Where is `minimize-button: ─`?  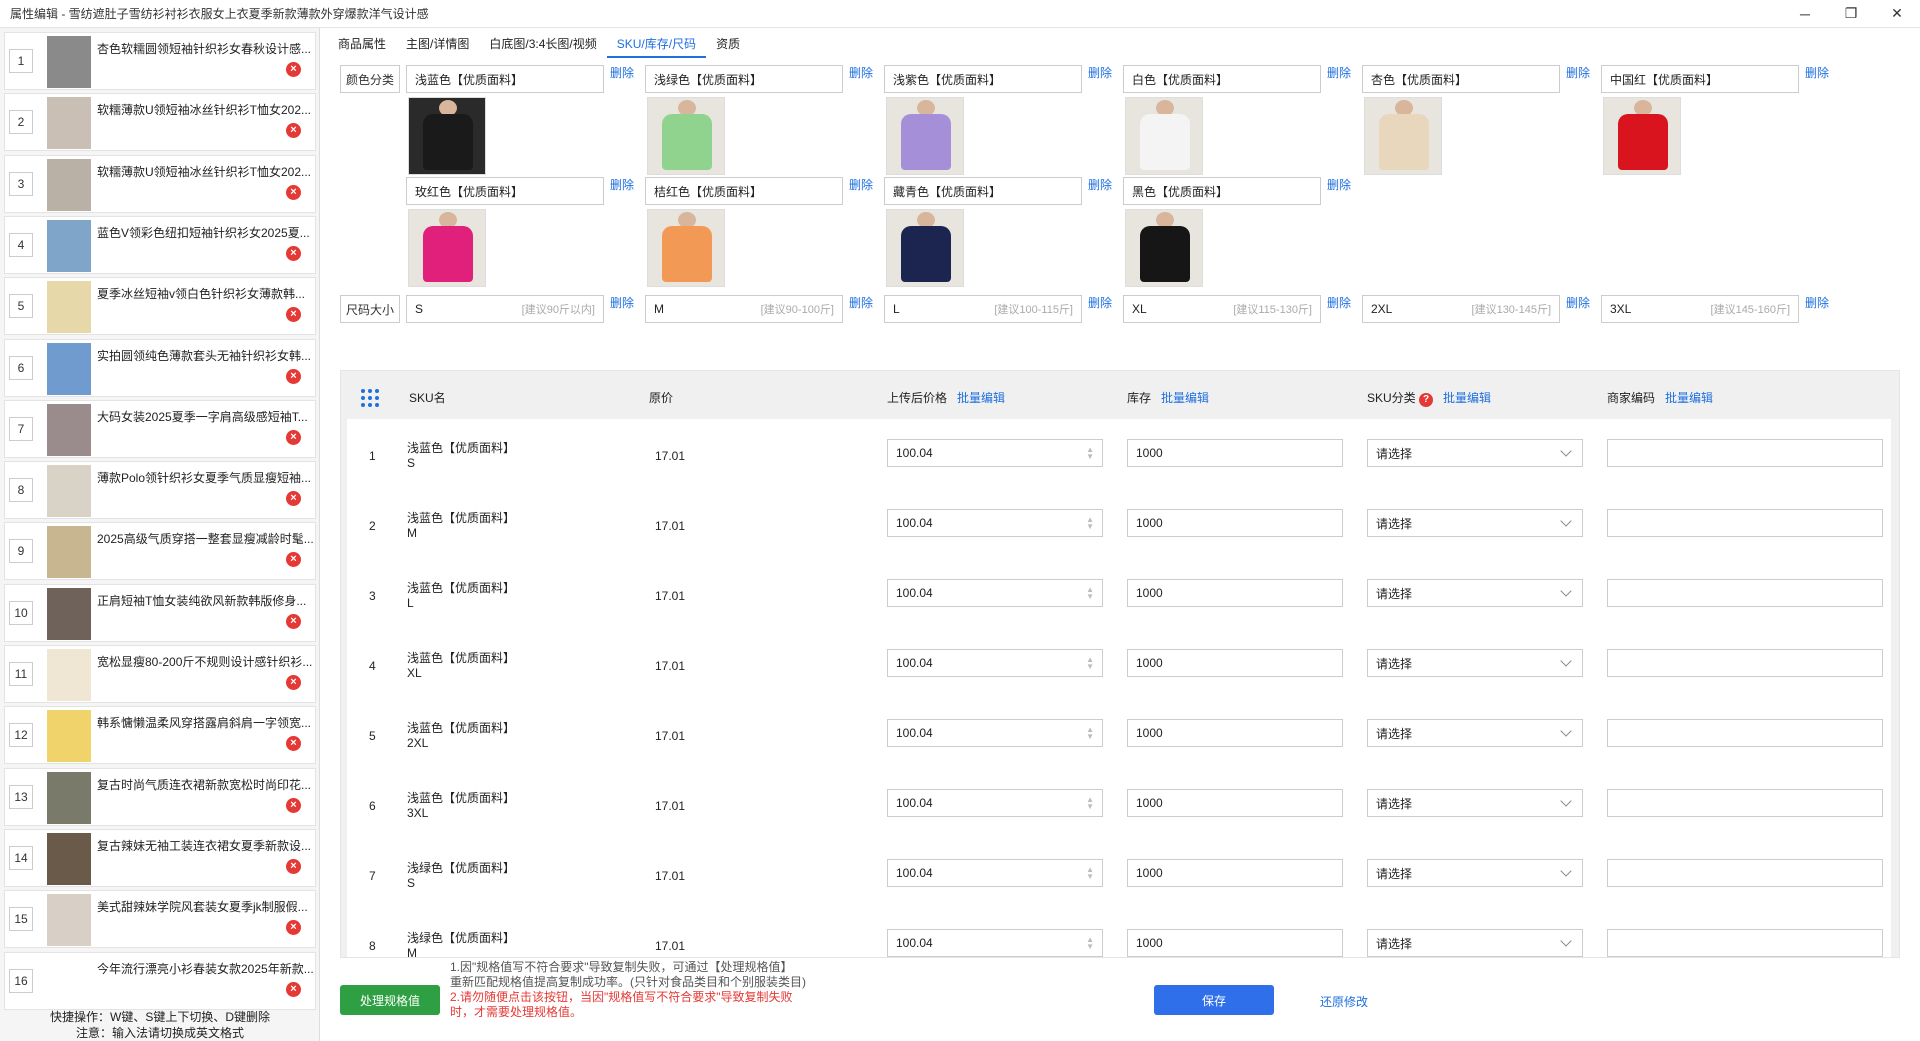
minimize-button: ─ is located at coordinates (1805, 14).